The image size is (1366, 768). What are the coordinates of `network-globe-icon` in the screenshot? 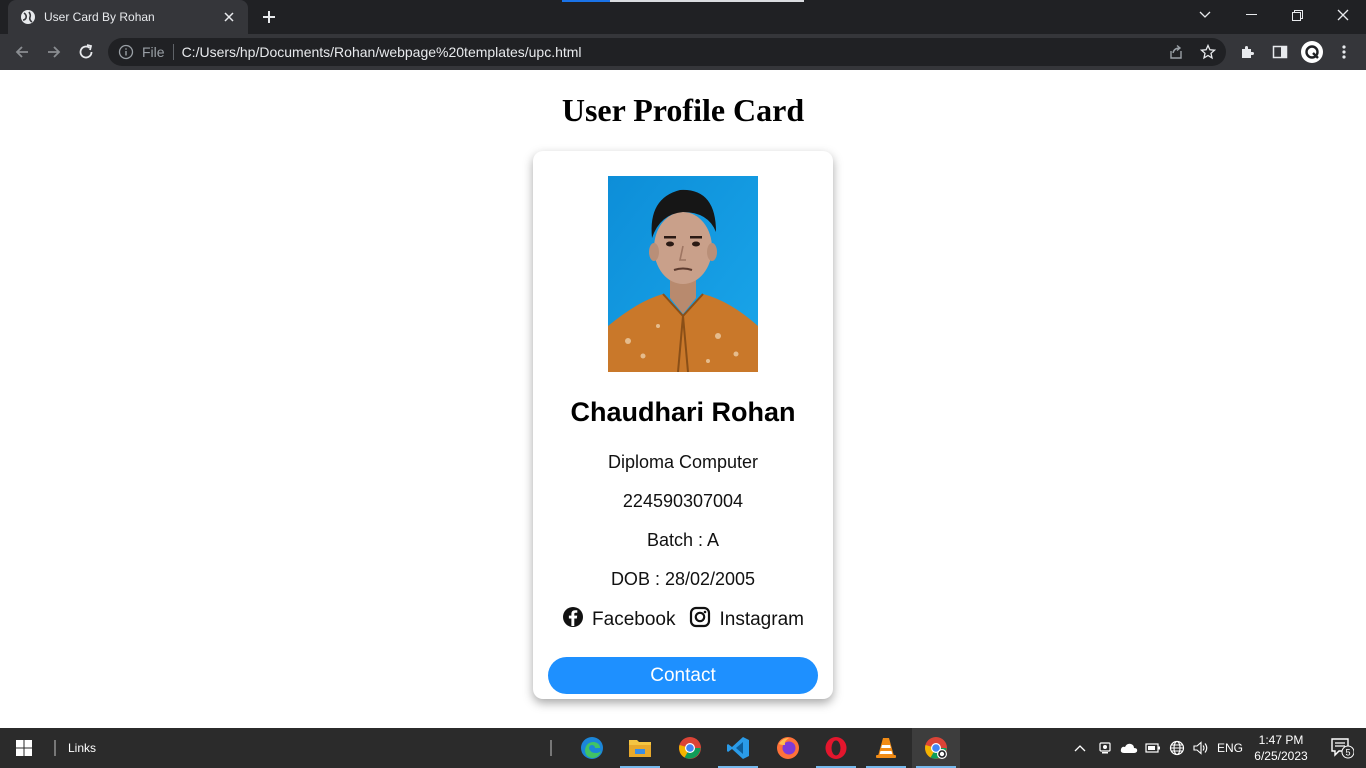 It's located at (1177, 748).